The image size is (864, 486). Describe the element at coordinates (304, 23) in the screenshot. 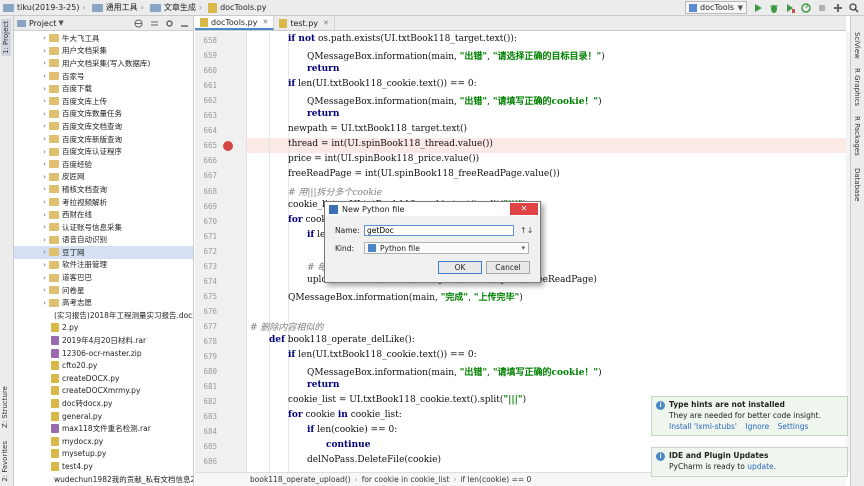

I see `tab-test: test.py ✕` at that location.